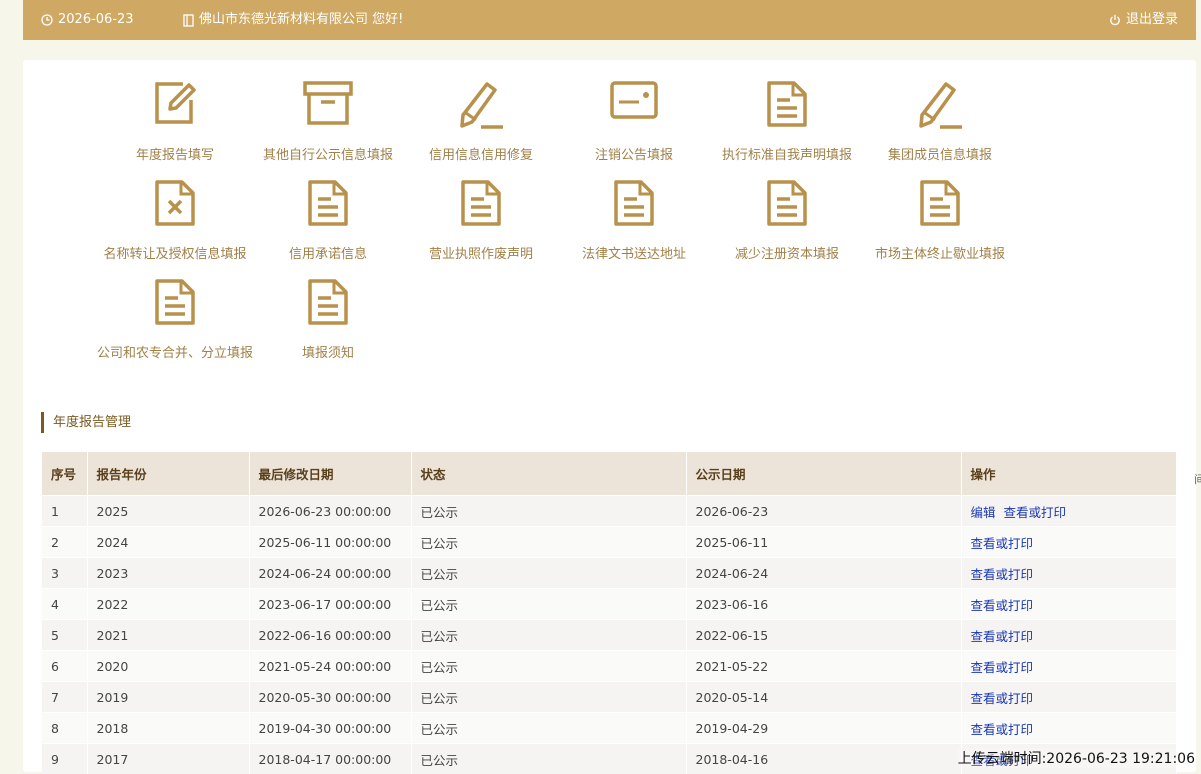  I want to click on cell-actions: 编辑查看或打印, so click(1068, 511).